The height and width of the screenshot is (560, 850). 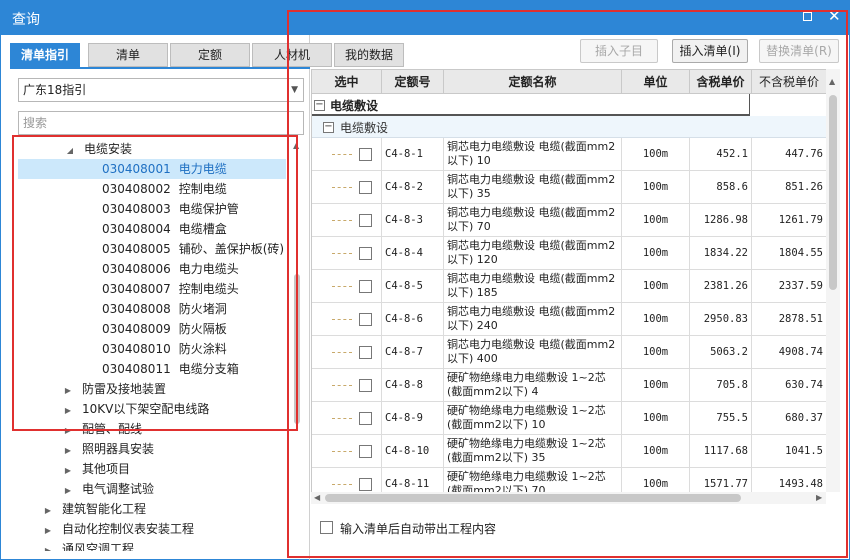 I want to click on header-unit: 单位, so click(x=656, y=82).